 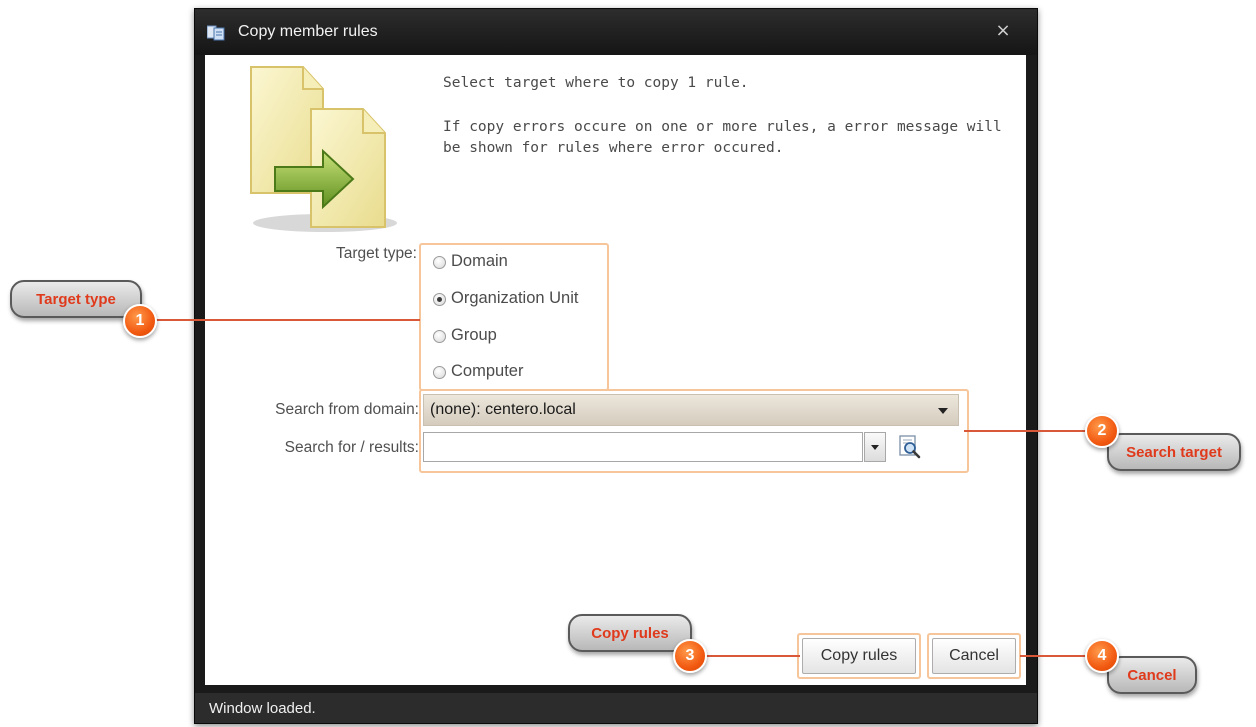 I want to click on status-bar: Window loaded., so click(x=616, y=708).